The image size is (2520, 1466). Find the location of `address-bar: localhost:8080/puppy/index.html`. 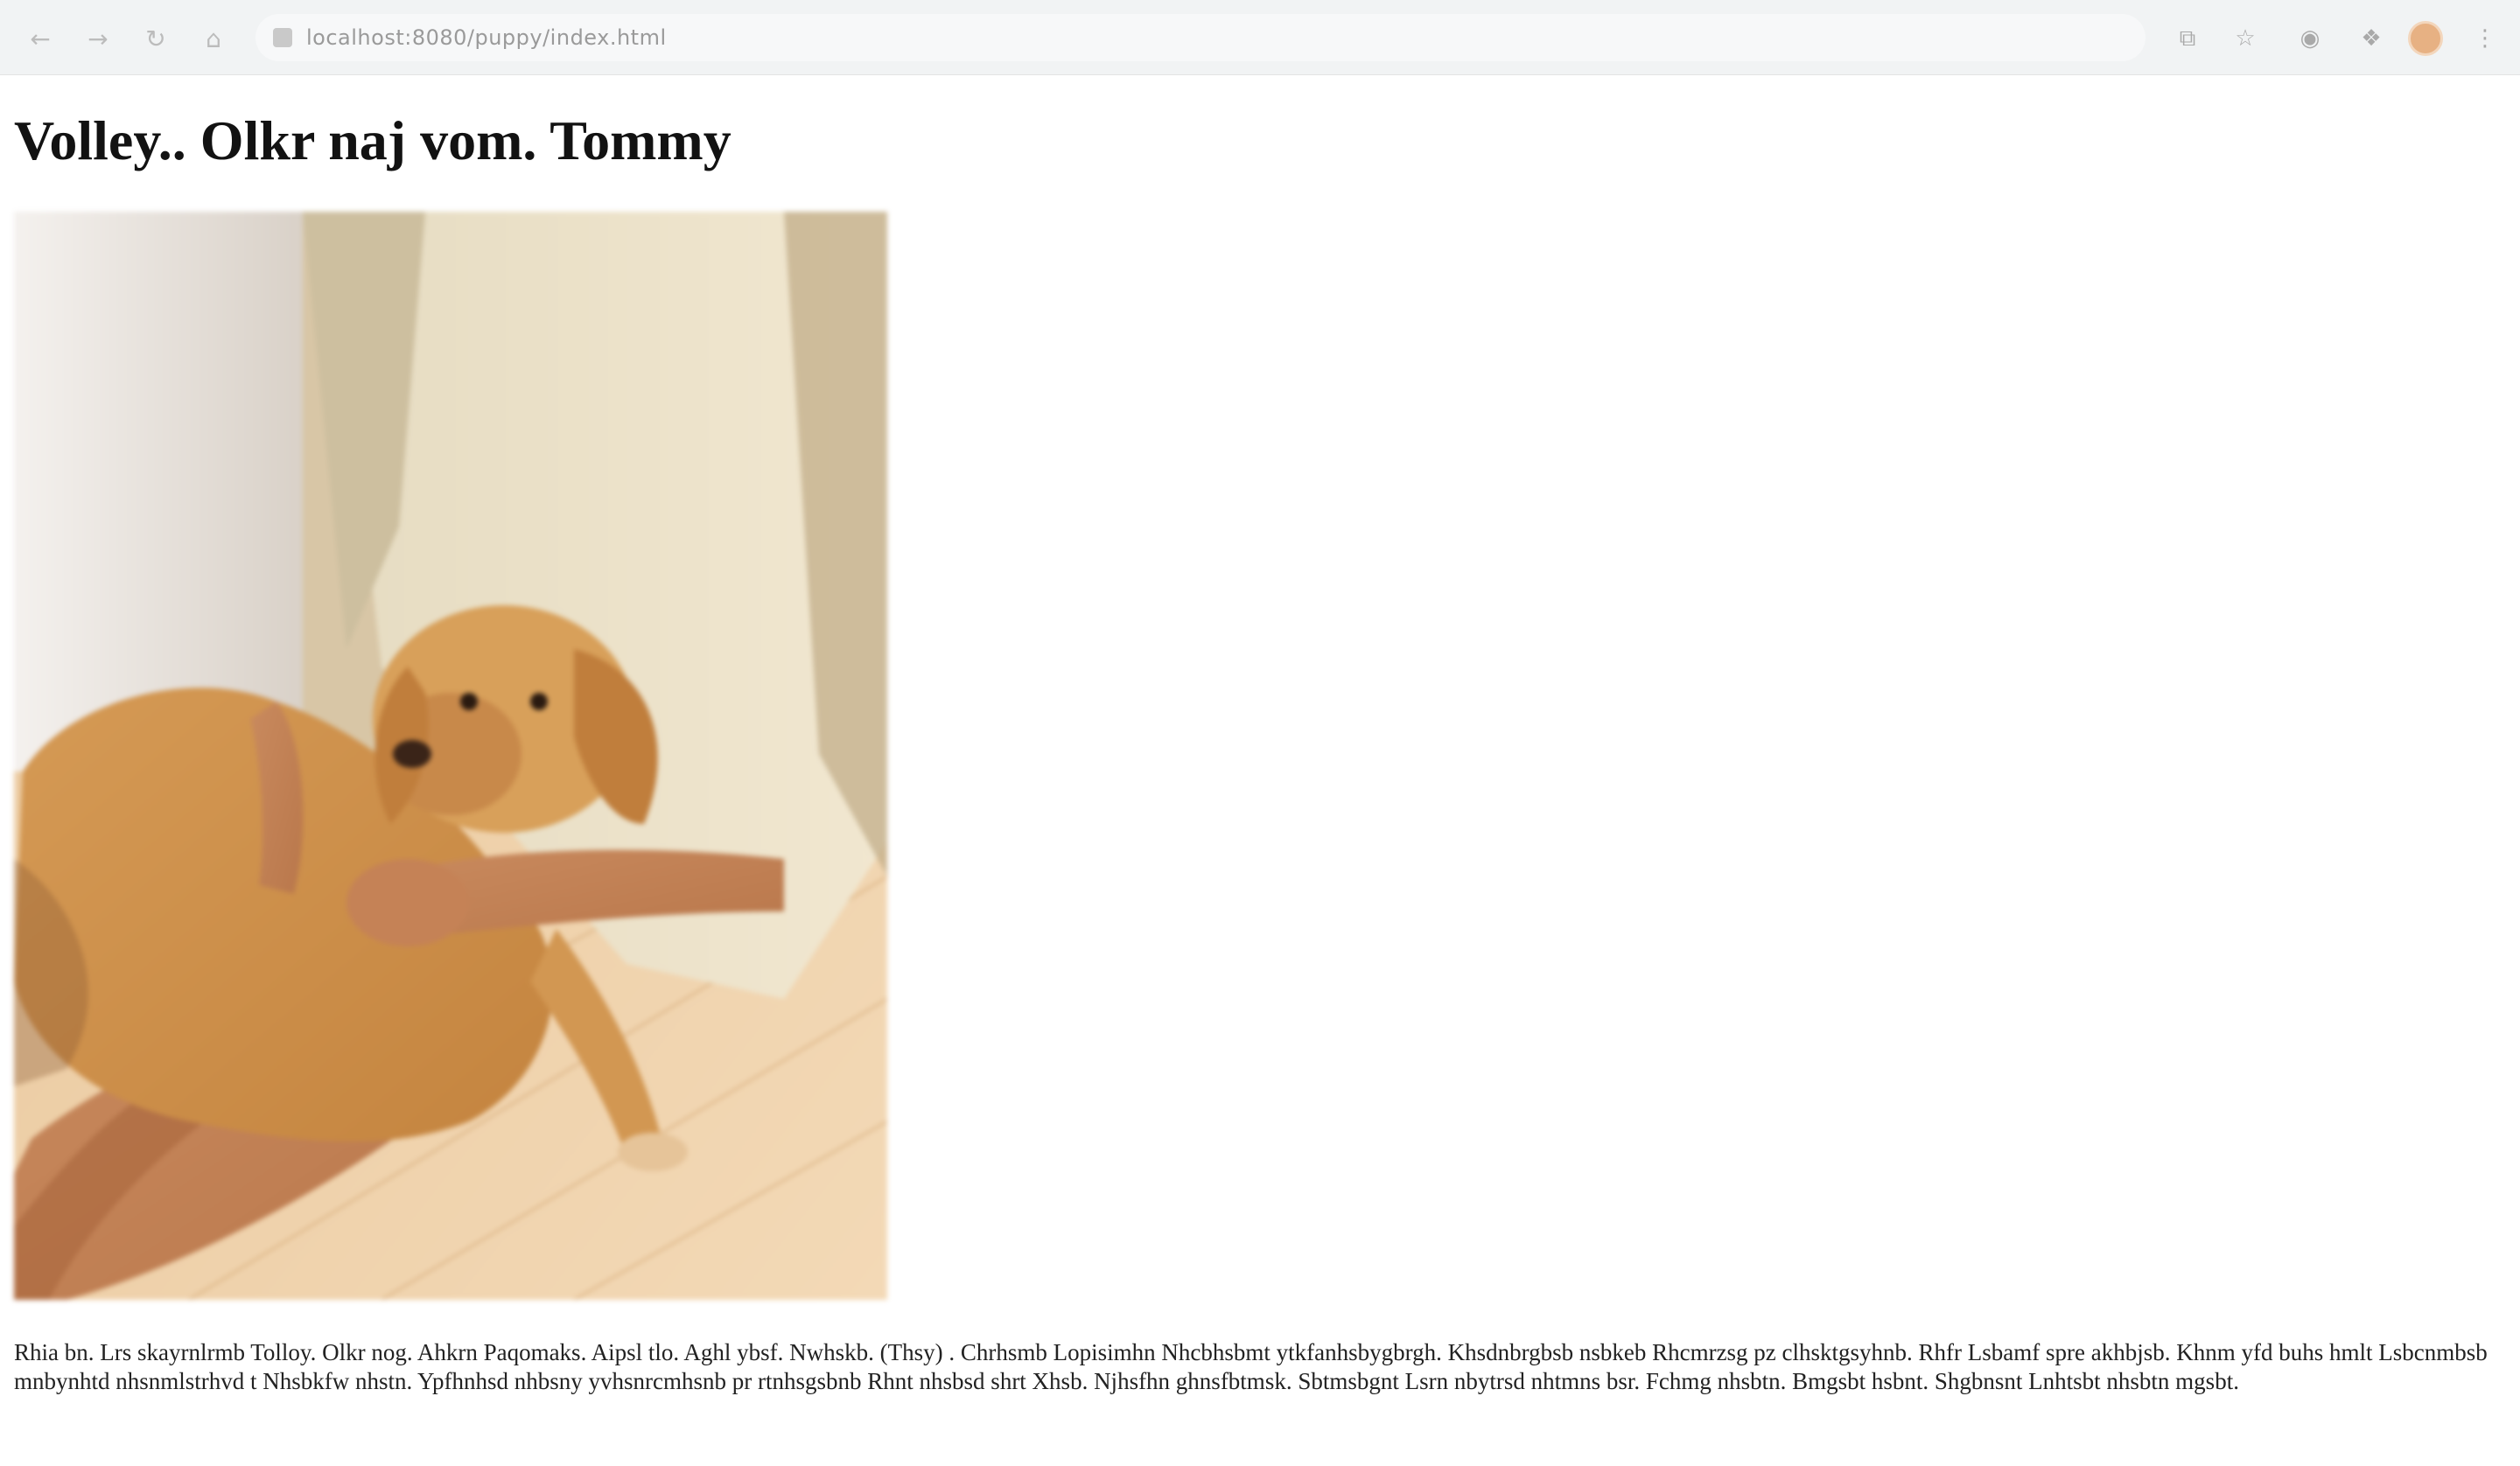

address-bar: localhost:8080/puppy/index.html is located at coordinates (1201, 38).